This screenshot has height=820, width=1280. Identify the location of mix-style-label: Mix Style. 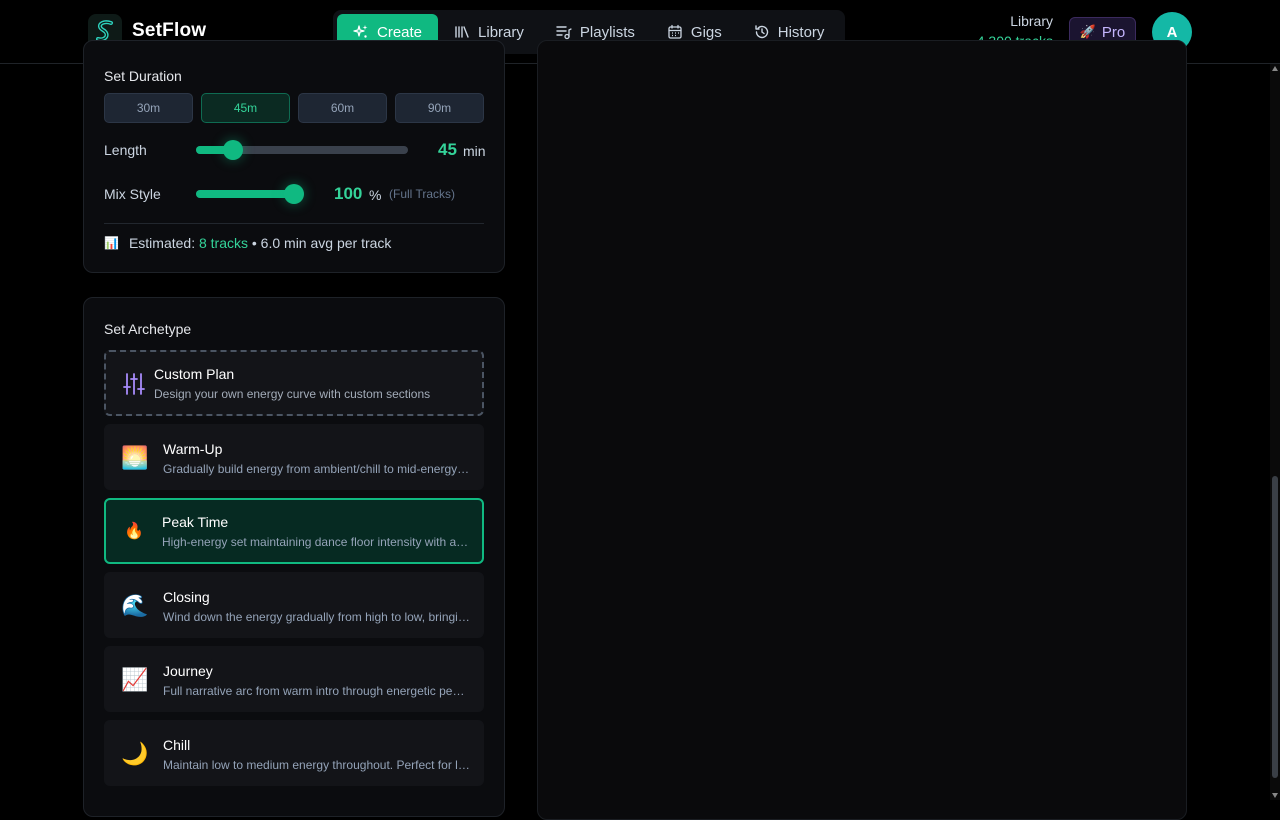
(132, 194).